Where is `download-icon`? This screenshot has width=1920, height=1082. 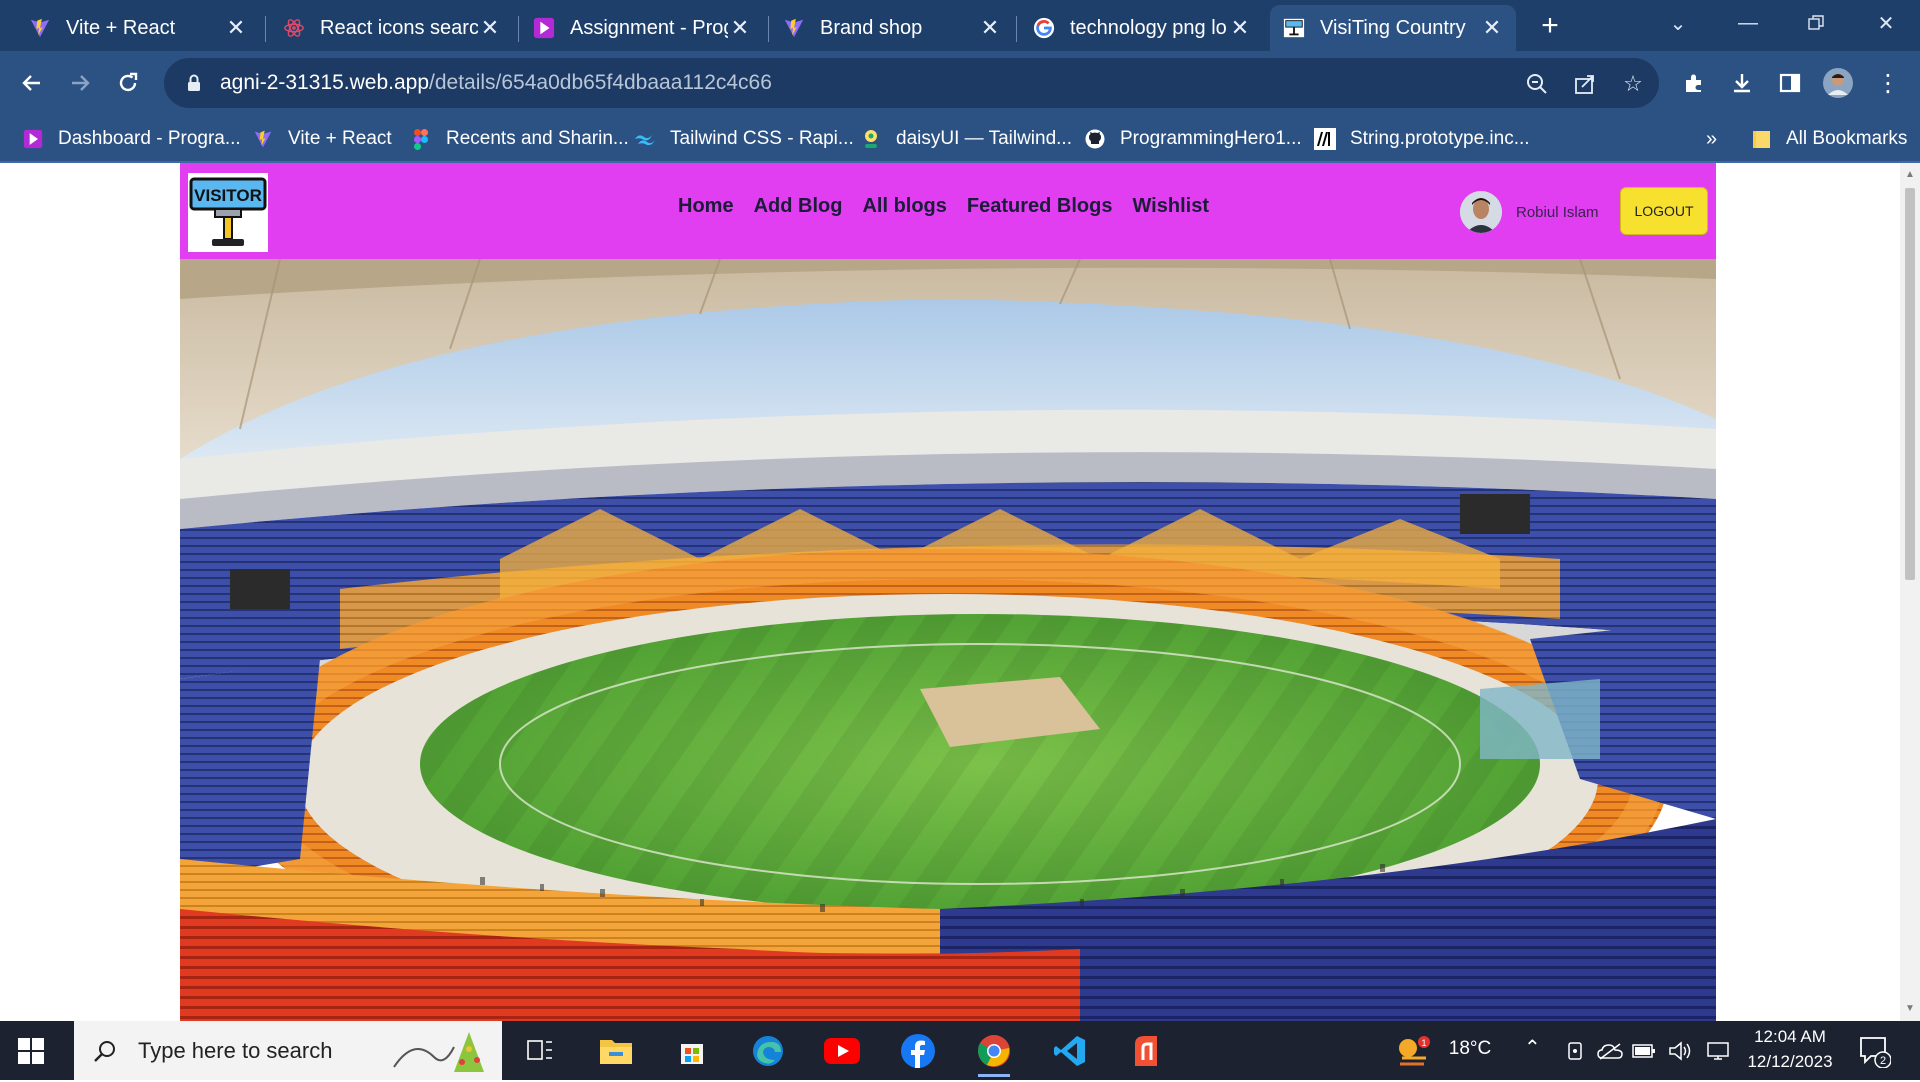 download-icon is located at coordinates (1742, 83).